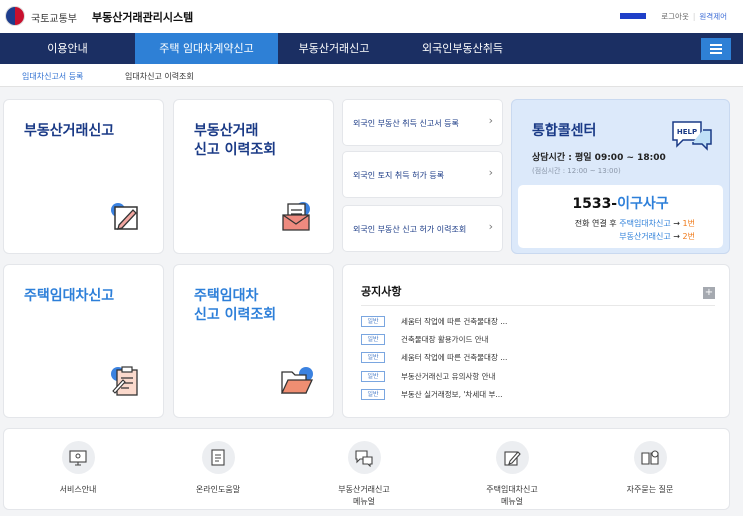 This screenshot has height=516, width=743. What do you see at coordinates (69, 296) in the screenshot?
I see `card-title: 주택임대차신고` at bounding box center [69, 296].